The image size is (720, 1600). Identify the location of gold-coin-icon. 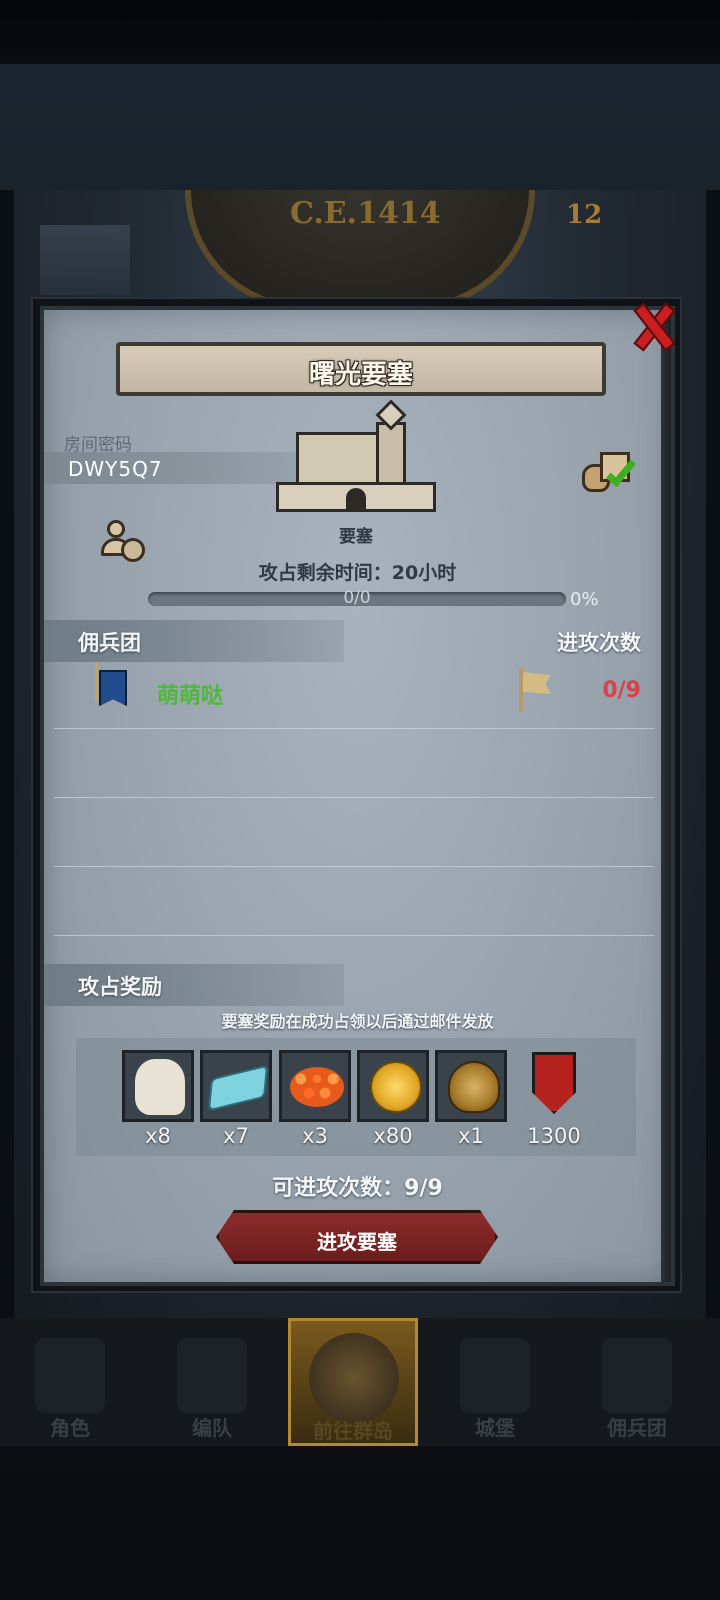
(396, 1087).